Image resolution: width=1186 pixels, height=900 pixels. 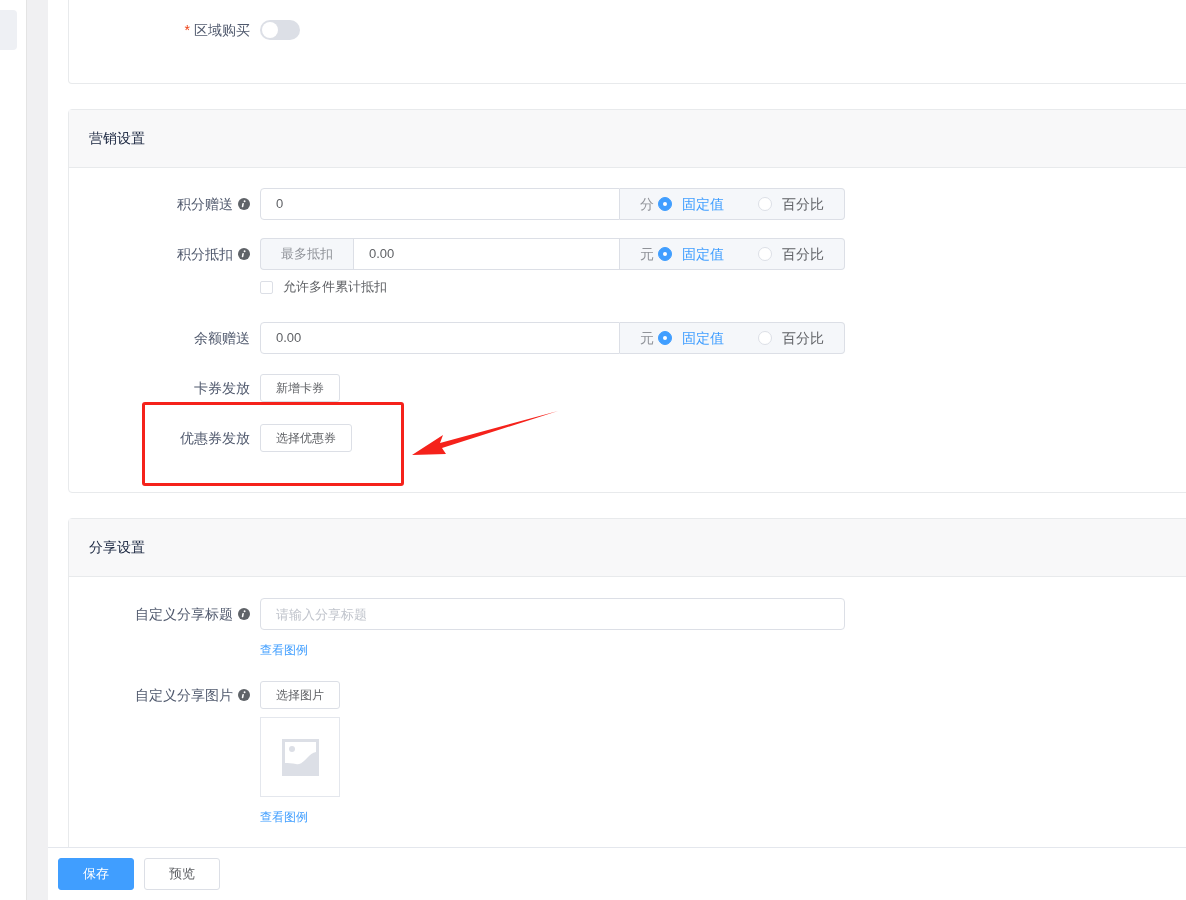 What do you see at coordinates (222, 338) in the screenshot?
I see `field-label: 余额赠送` at bounding box center [222, 338].